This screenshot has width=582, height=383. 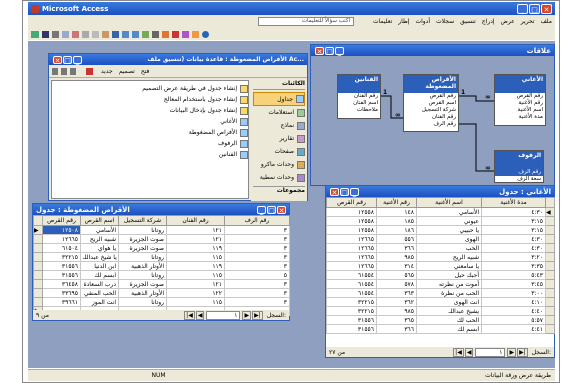 I want to click on table-cell: ١٢٥٥٨, so click(x=351, y=221).